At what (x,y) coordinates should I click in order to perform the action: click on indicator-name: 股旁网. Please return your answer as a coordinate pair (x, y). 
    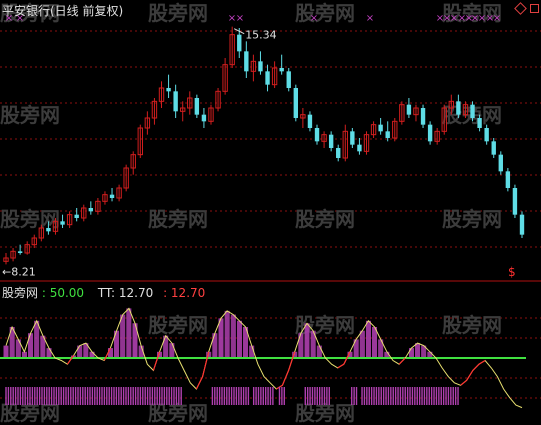
    Looking at the image, I should click on (20, 293).